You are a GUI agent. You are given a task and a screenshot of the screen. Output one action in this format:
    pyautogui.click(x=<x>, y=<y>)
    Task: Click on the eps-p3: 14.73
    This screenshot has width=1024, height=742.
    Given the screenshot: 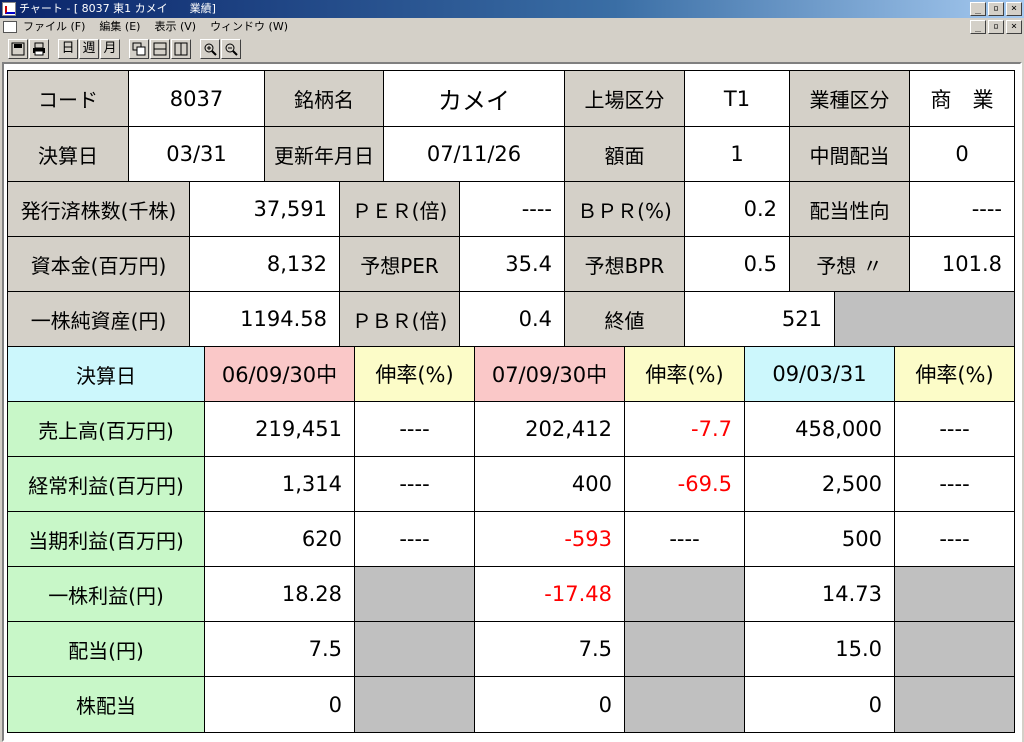 What is the action you would take?
    pyautogui.click(x=819, y=594)
    